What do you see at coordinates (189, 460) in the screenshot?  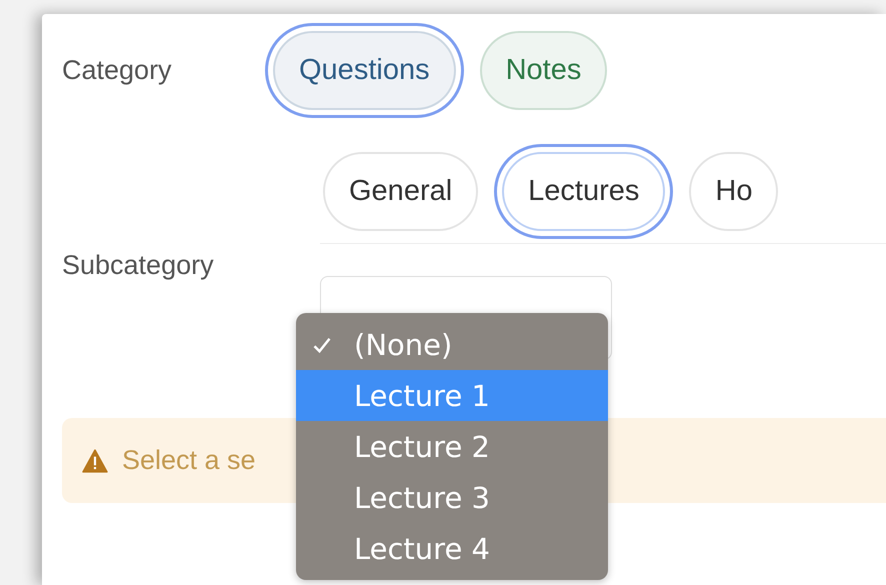 I see `warning-text: Select a se` at bounding box center [189, 460].